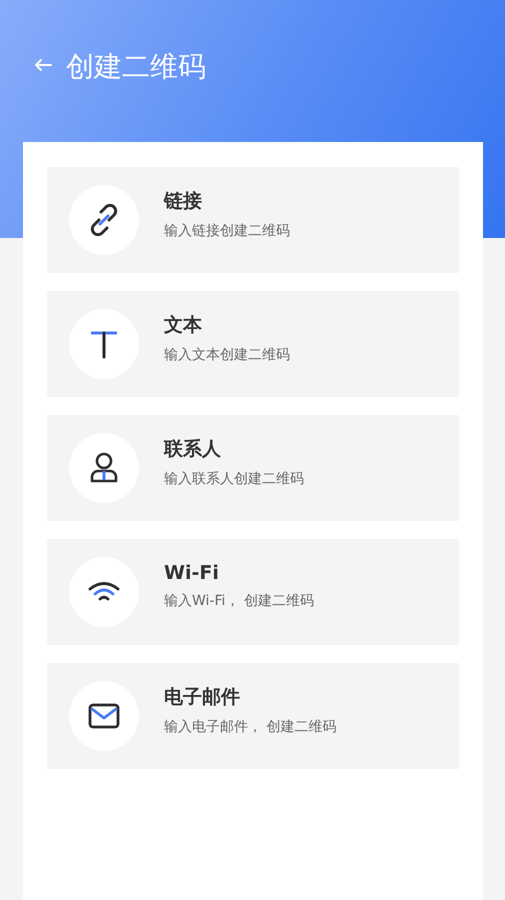  What do you see at coordinates (234, 479) in the screenshot?
I see `option-description: 输入联系人创建二维码` at bounding box center [234, 479].